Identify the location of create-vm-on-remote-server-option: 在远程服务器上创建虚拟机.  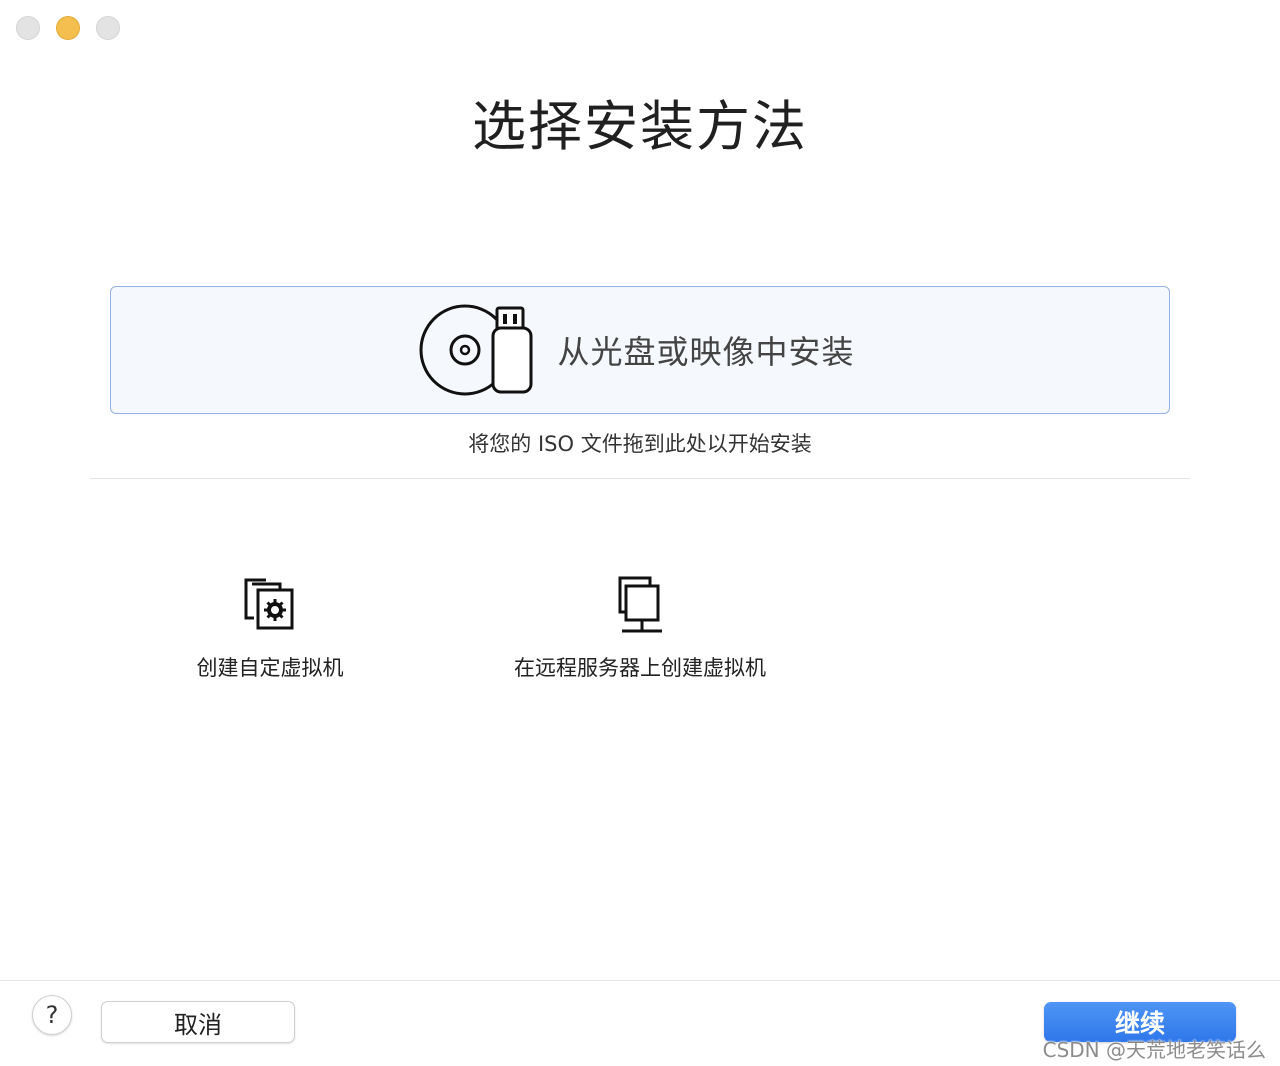
(640, 627).